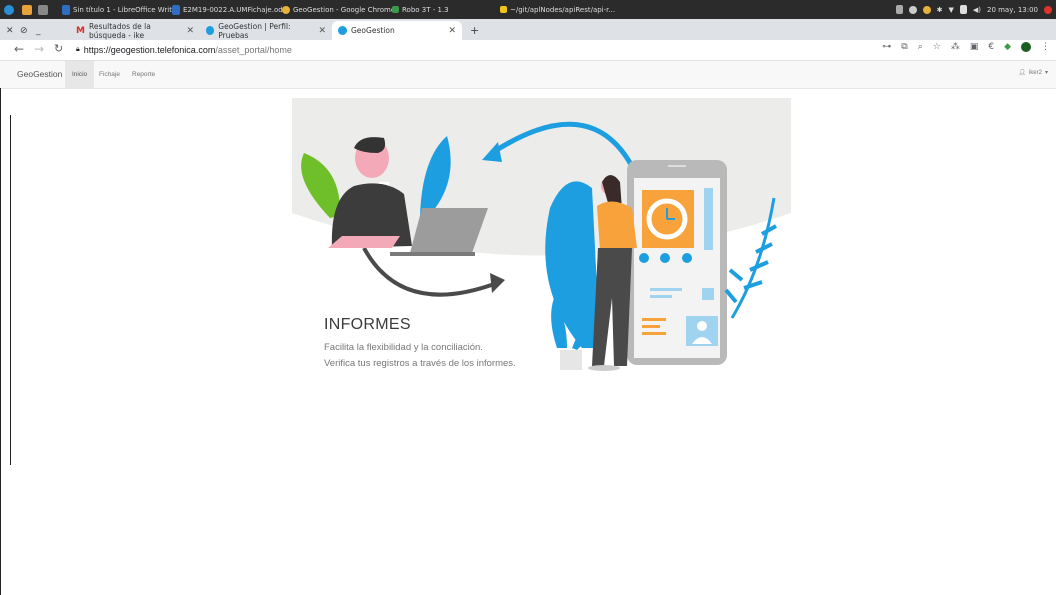 The width and height of the screenshot is (1056, 595). What do you see at coordinates (899, 9) in the screenshot?
I see `clipboard-icon` at bounding box center [899, 9].